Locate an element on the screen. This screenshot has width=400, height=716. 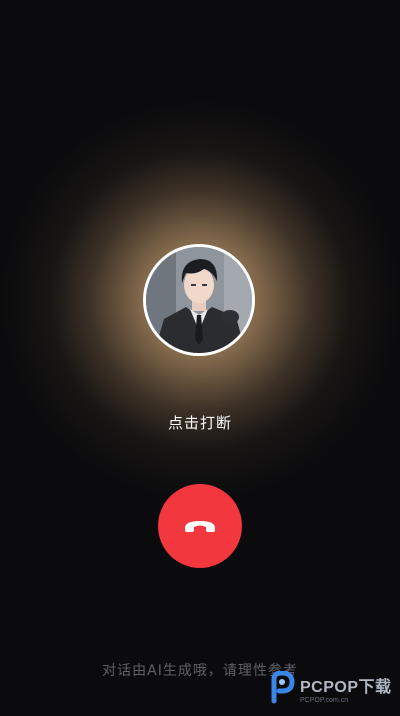
avatar-portrait is located at coordinates (199, 300).